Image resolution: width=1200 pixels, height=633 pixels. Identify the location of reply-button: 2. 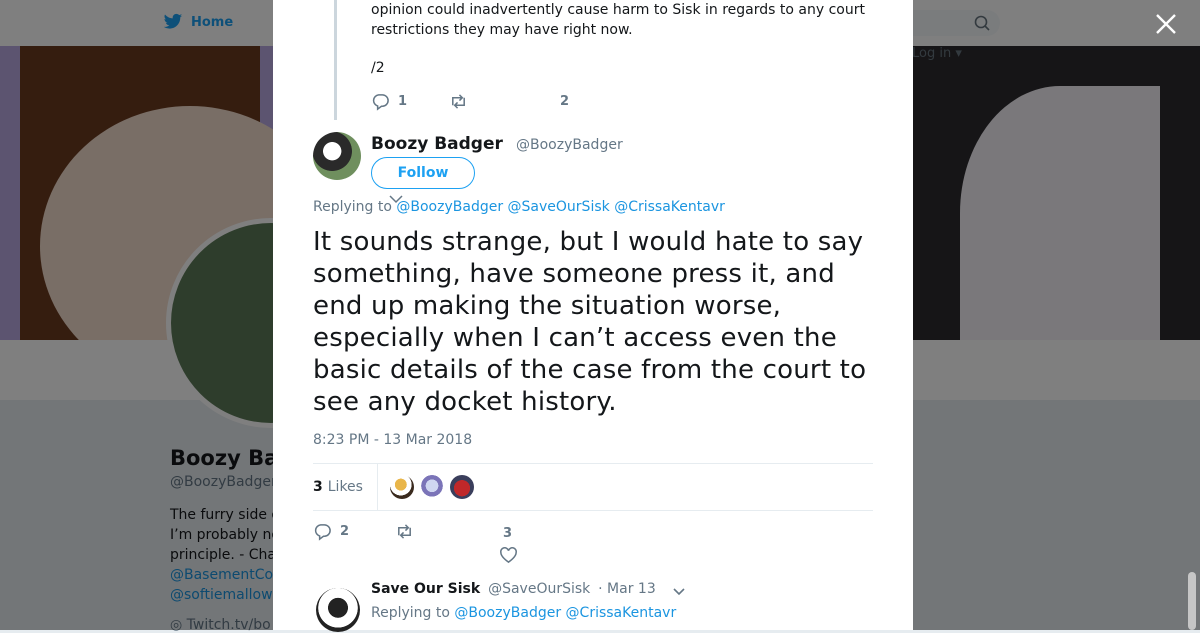
(331, 531).